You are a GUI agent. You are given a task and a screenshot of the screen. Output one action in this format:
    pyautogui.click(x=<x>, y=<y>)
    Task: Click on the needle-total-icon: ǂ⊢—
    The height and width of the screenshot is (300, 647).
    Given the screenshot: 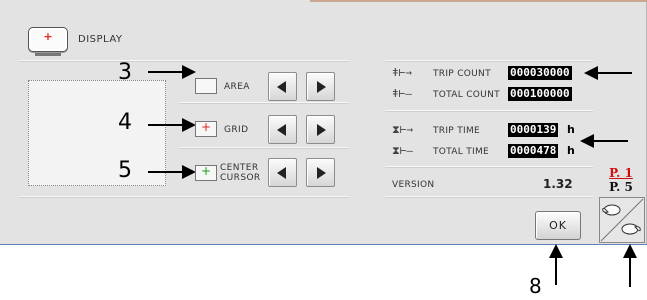 What is the action you would take?
    pyautogui.click(x=402, y=93)
    